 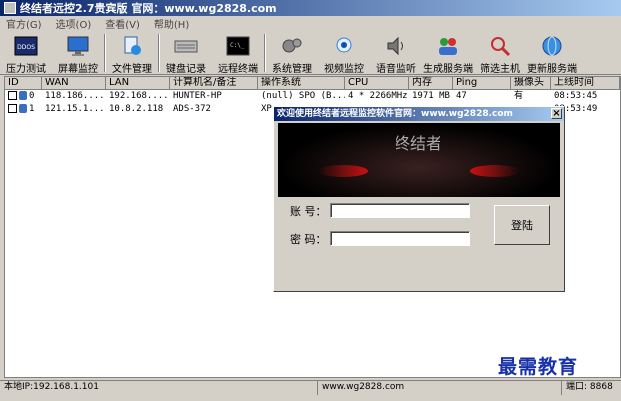 I want to click on generate-server-button: 生成服务端, so click(x=448, y=53).